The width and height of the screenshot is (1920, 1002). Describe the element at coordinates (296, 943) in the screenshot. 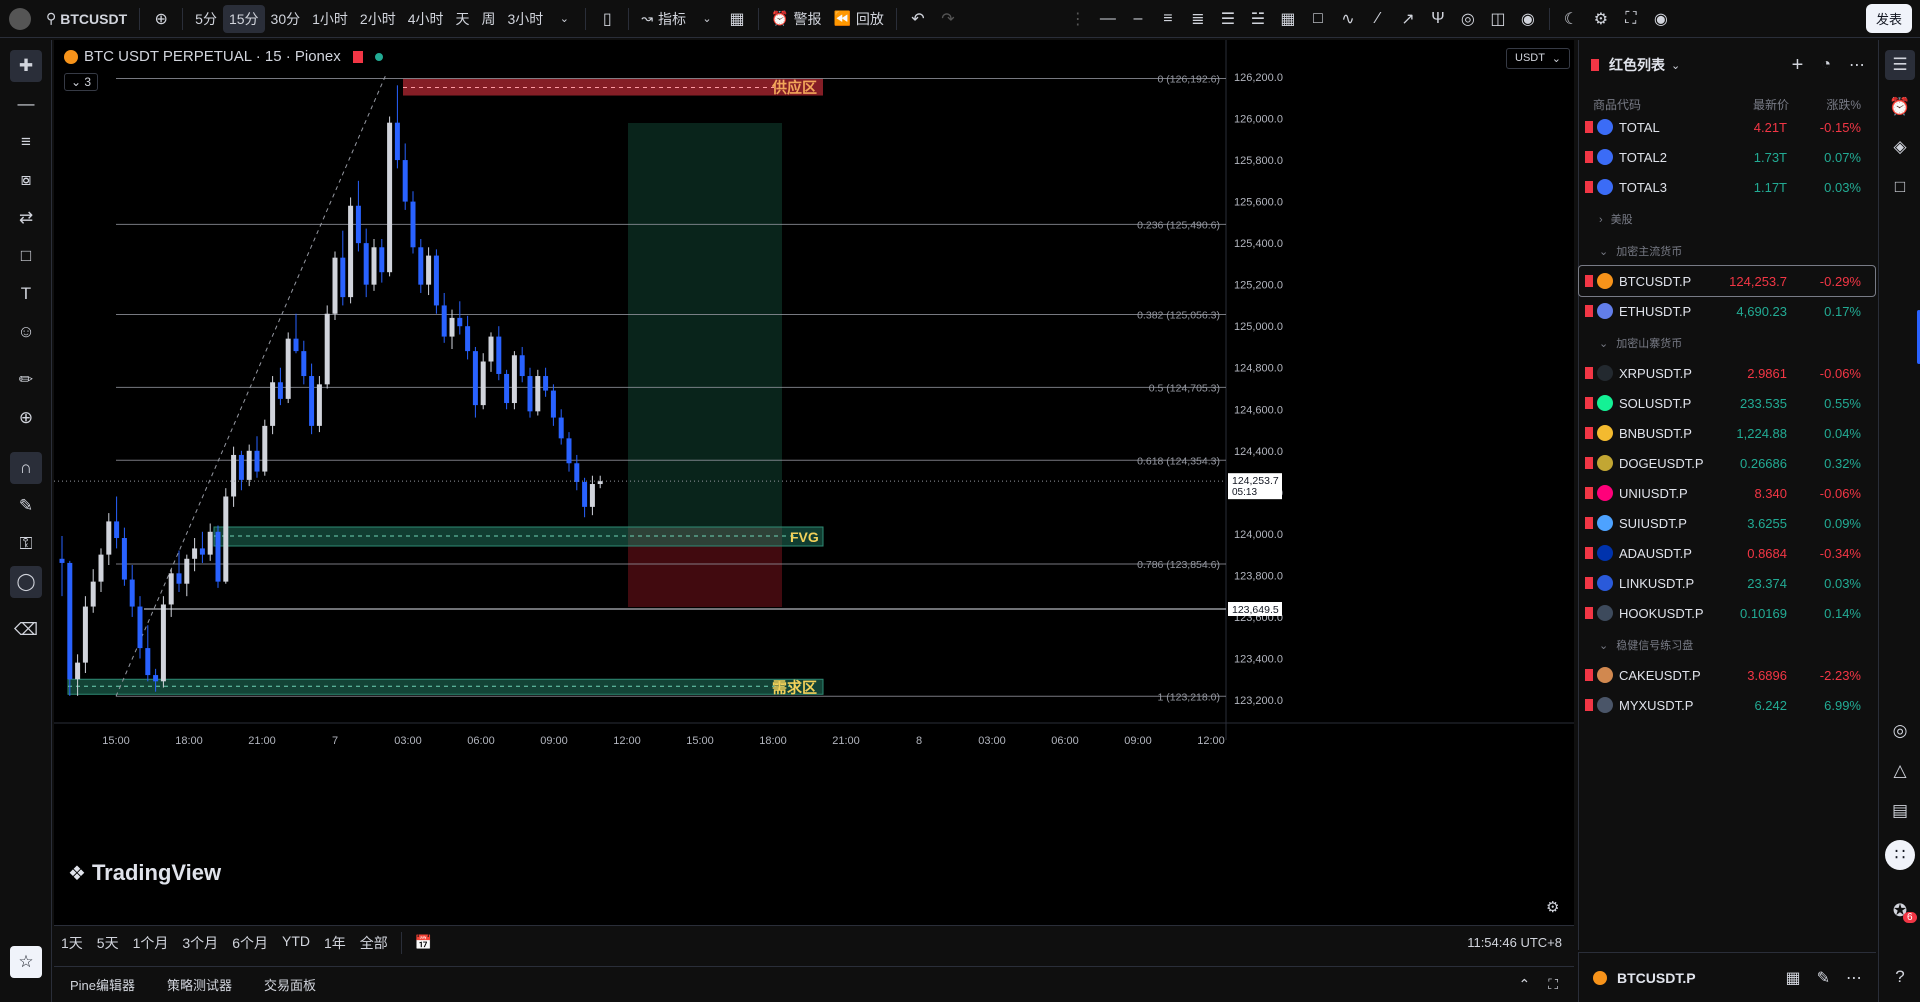

I see `range-button: YTD` at that location.